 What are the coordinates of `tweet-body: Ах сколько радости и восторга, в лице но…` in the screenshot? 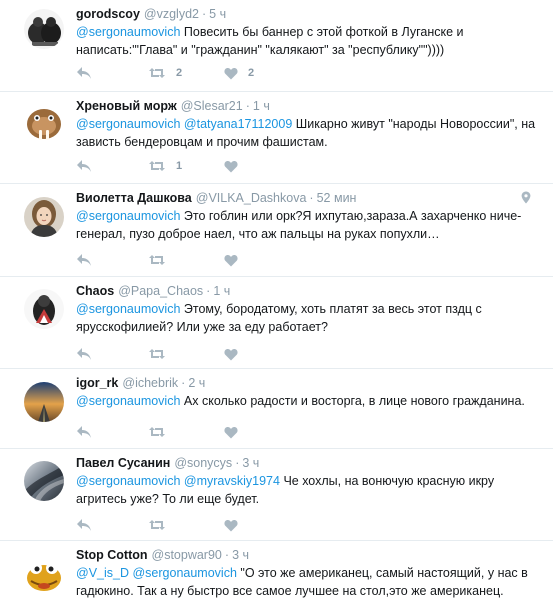 It's located at (352, 401).